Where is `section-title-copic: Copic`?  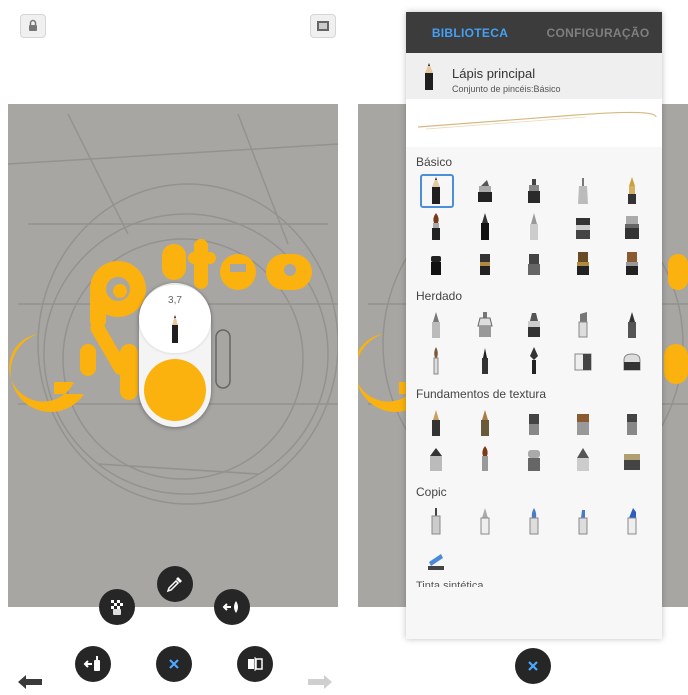
section-title-copic: Copic is located at coordinates (431, 492).